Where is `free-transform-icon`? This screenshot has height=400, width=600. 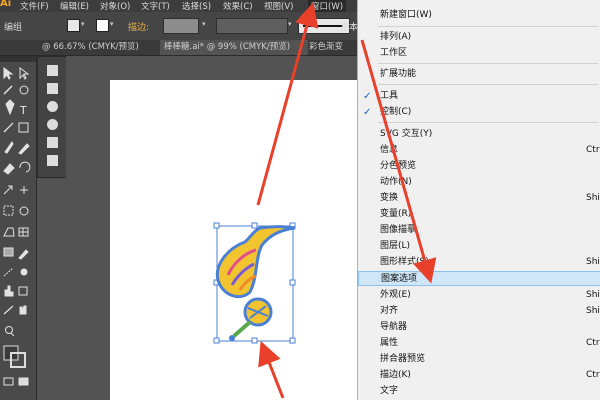 free-transform-icon is located at coordinates (8, 210).